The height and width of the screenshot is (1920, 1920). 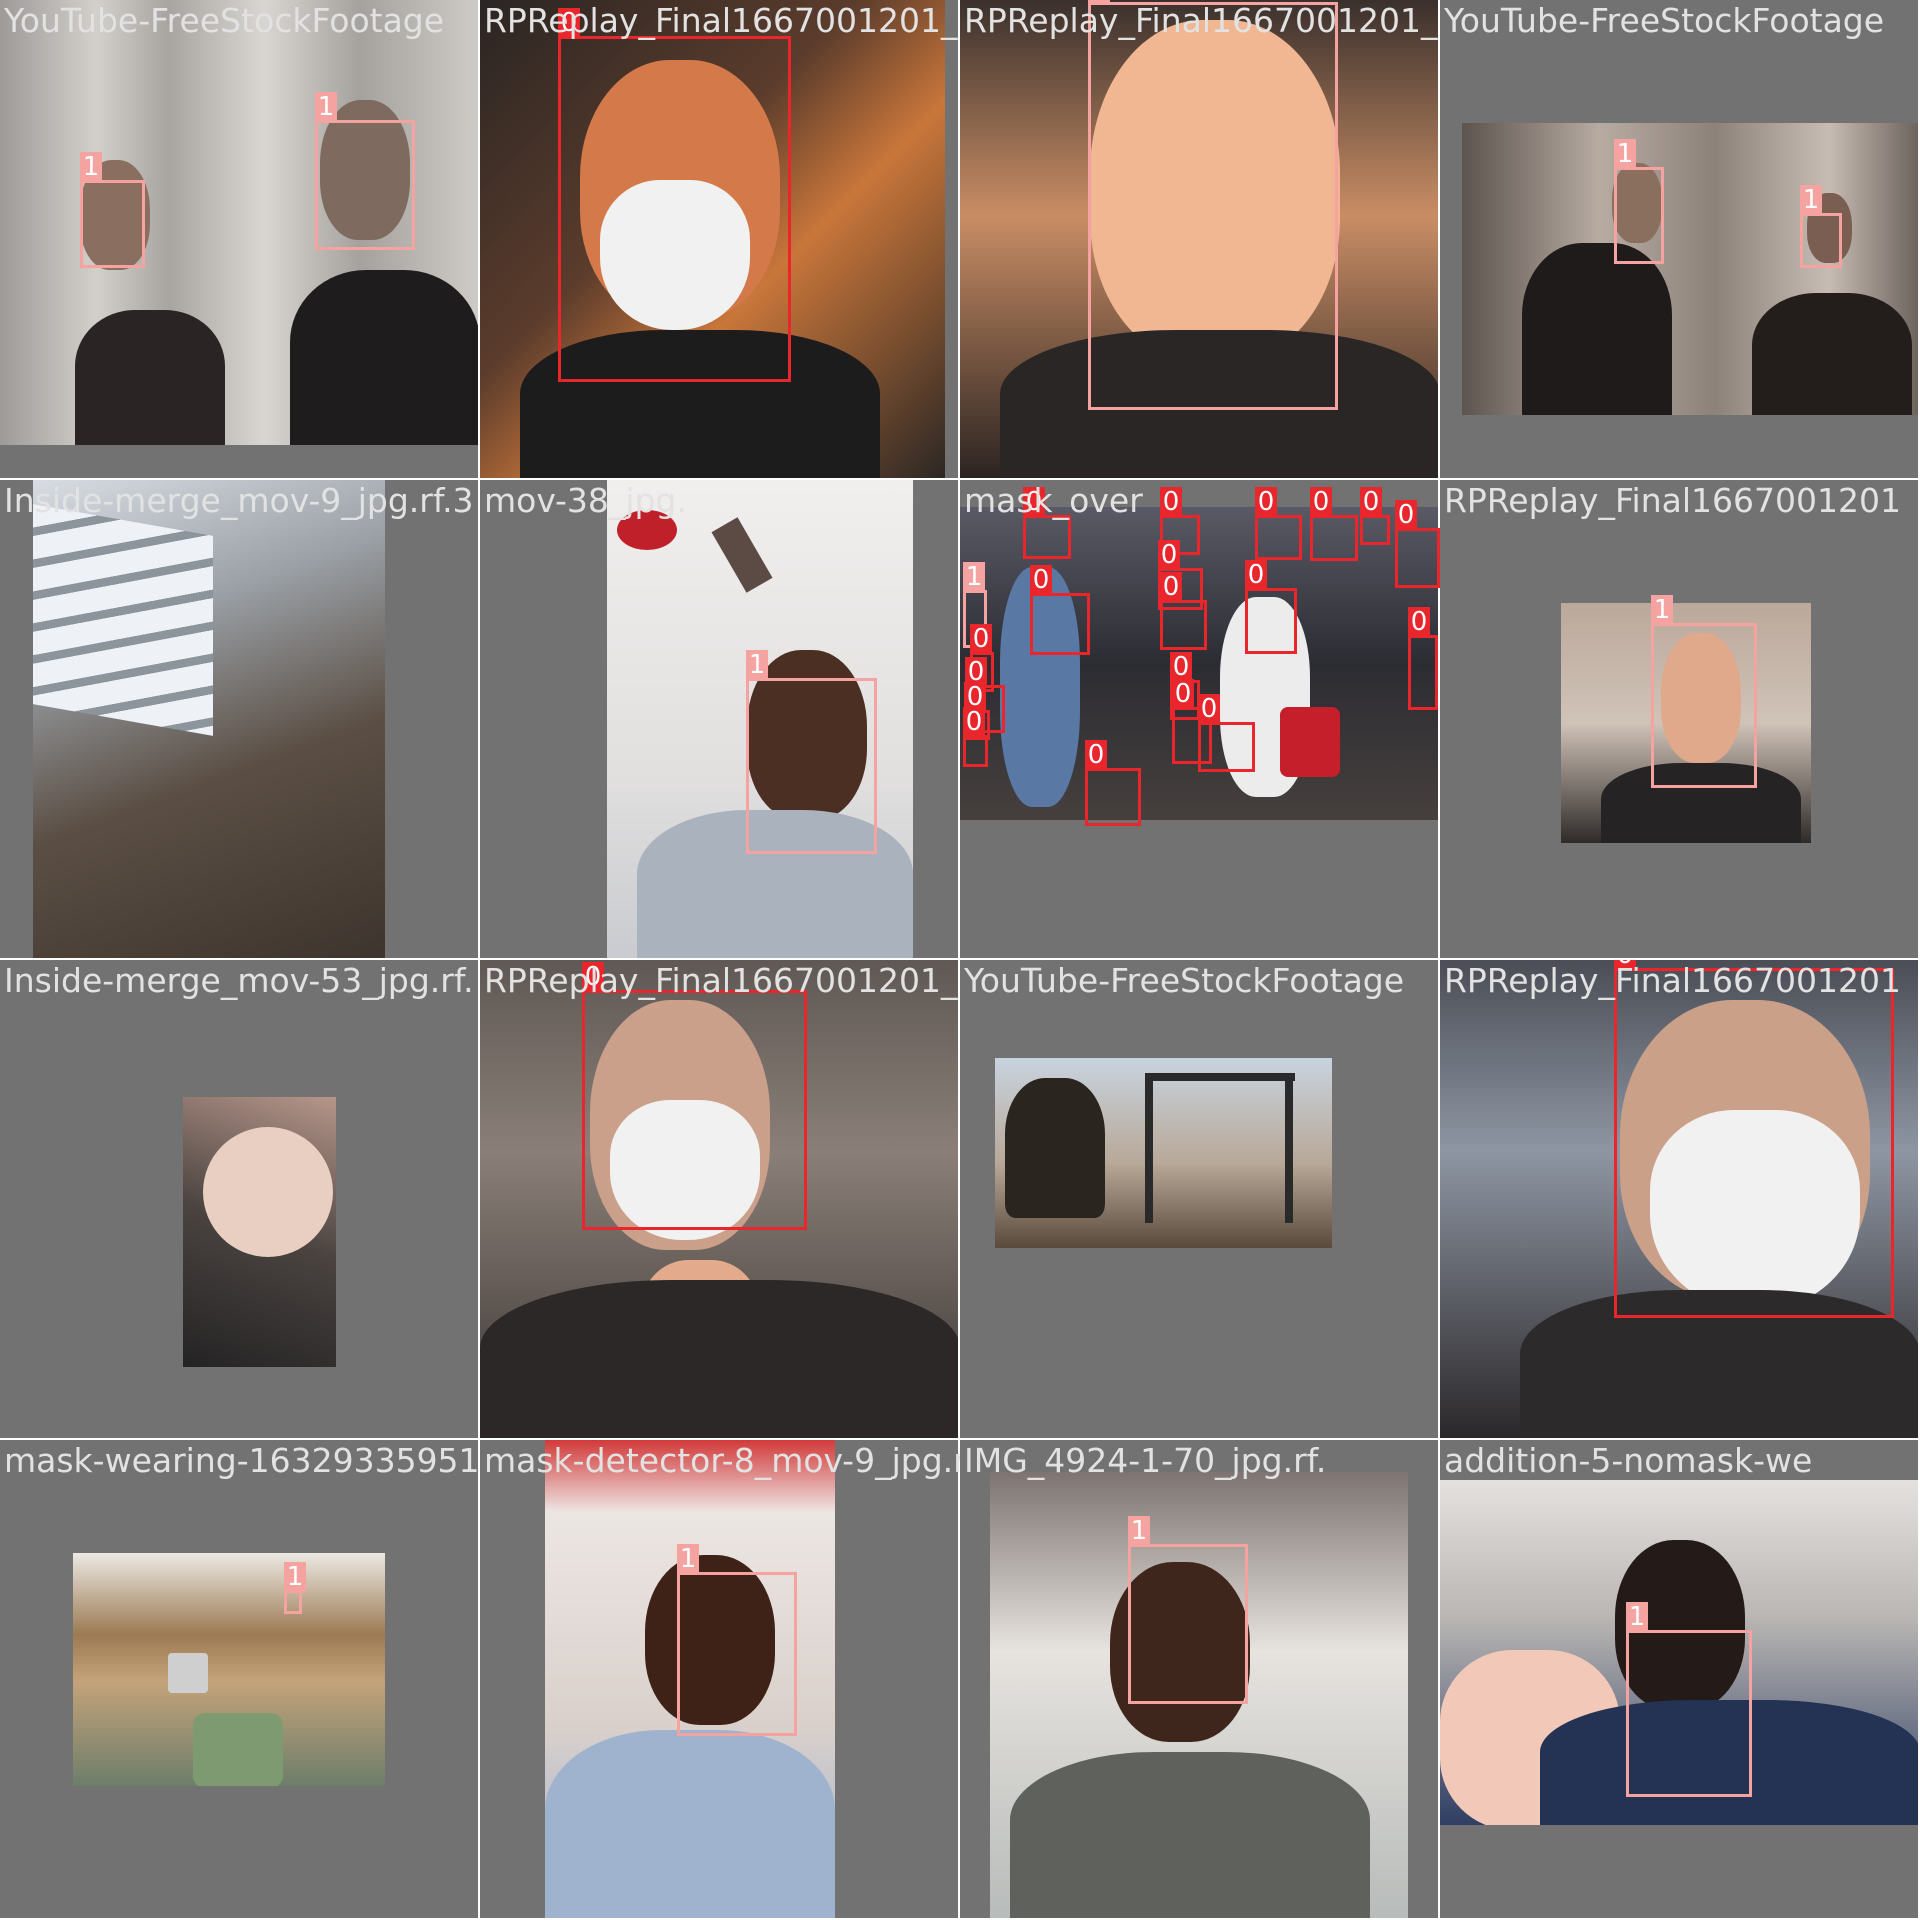 What do you see at coordinates (722, 980) in the screenshot?
I see `tile-caption: RPReplay_Final1667001201_MP4-385_jpg` at bounding box center [722, 980].